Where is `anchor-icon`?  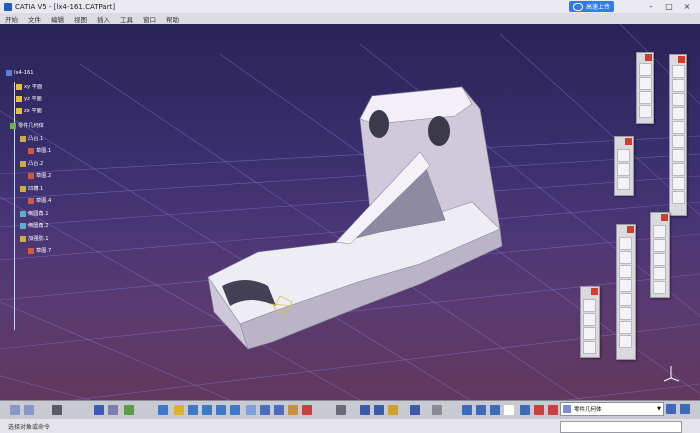 anchor-icon is located at coordinates (379, 410).